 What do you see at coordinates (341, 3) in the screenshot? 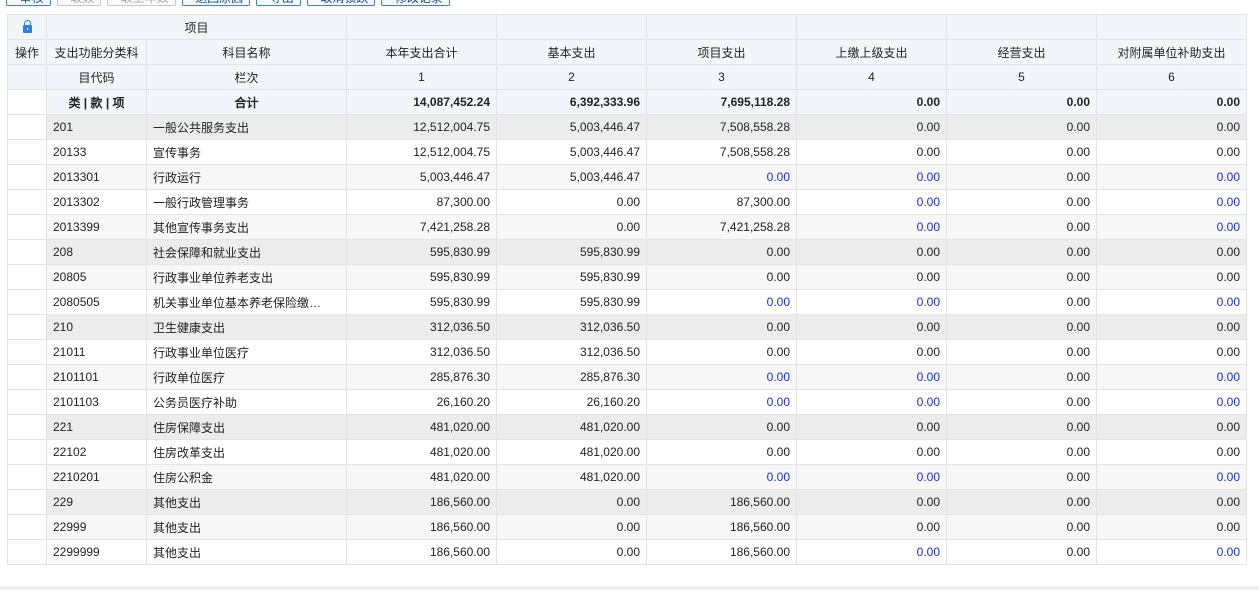
I see `toolbar-button: ▫取消锁跌` at bounding box center [341, 3].